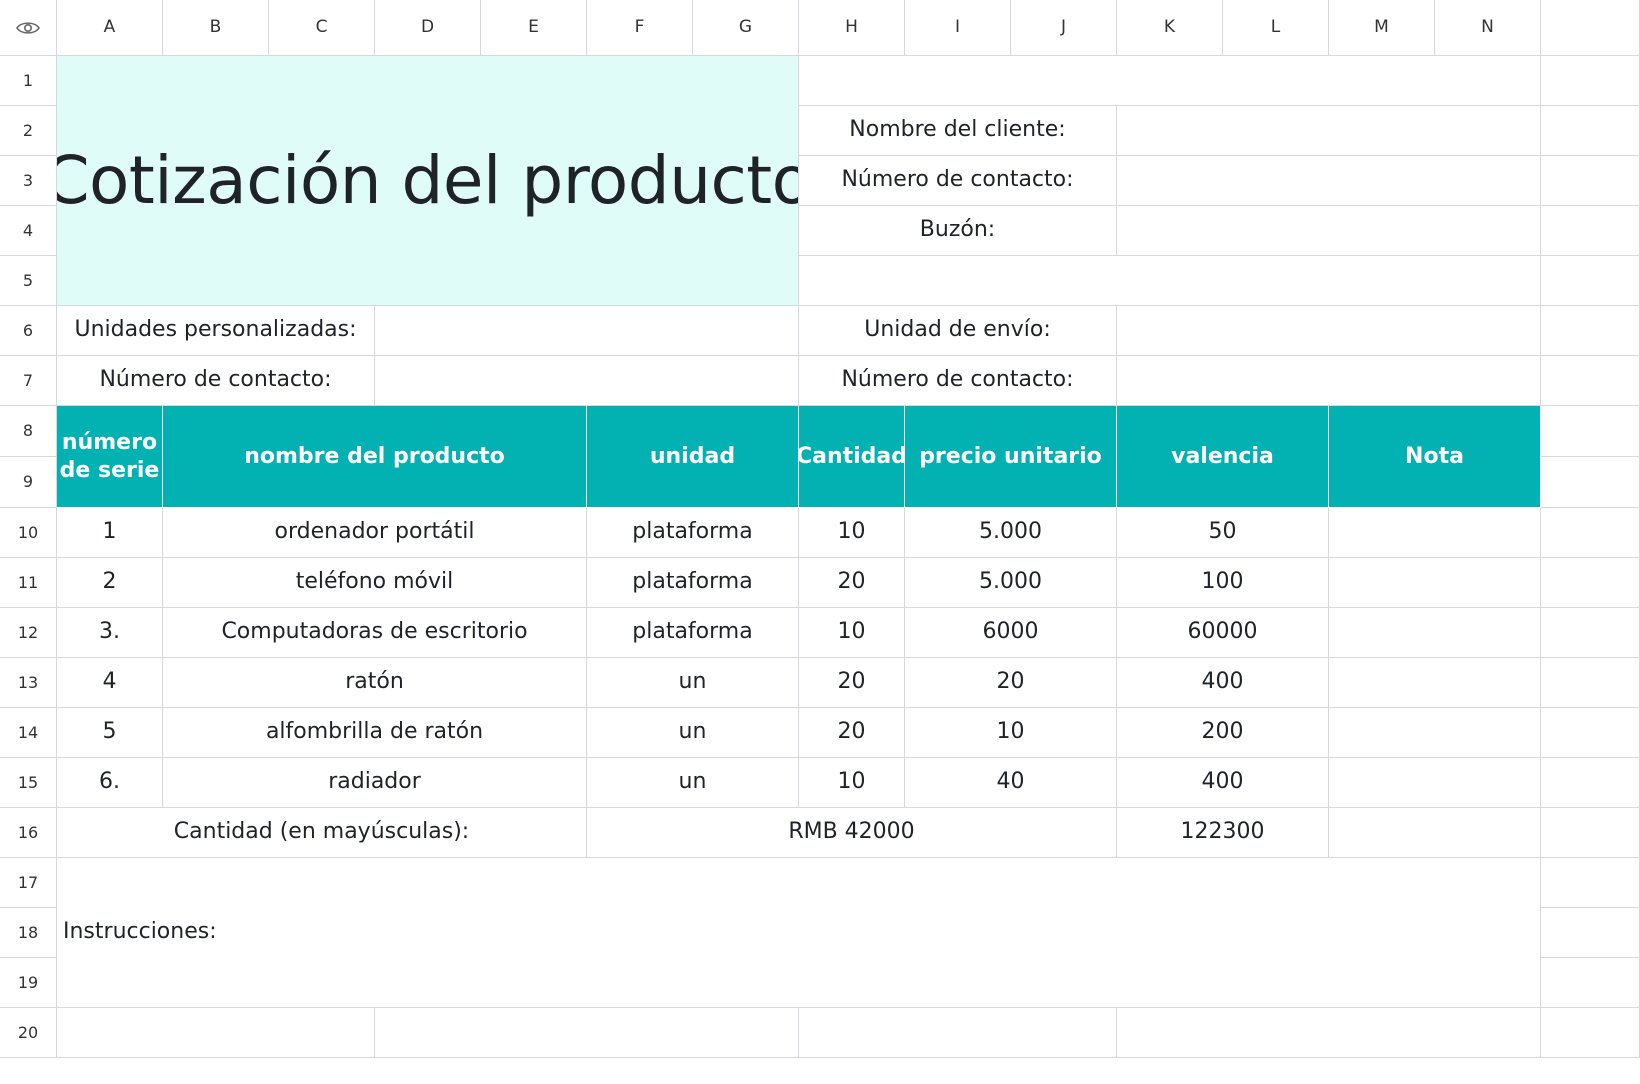 This screenshot has width=1640, height=1084. What do you see at coordinates (958, 28) in the screenshot?
I see `column-header-i: I` at bounding box center [958, 28].